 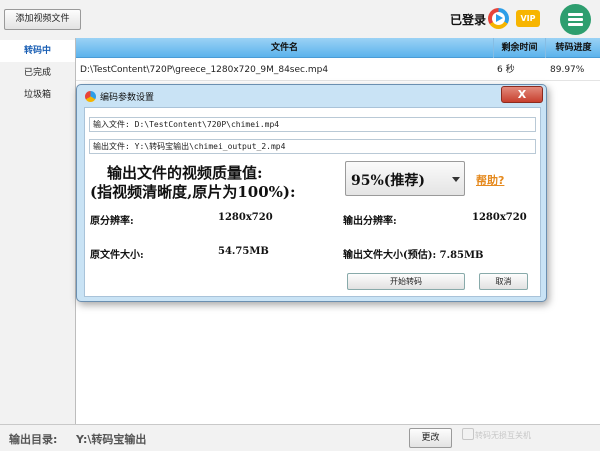 What do you see at coordinates (285, 48) in the screenshot?
I see `column-header-filename: 文件名` at bounding box center [285, 48].